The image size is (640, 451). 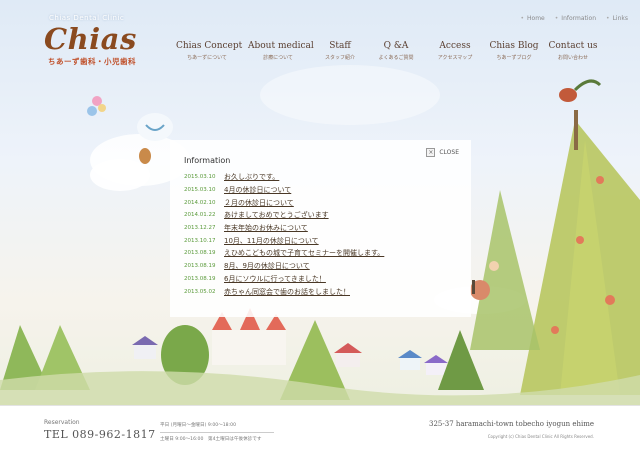 I want to click on close-button: × CLOSE, so click(x=442, y=152).